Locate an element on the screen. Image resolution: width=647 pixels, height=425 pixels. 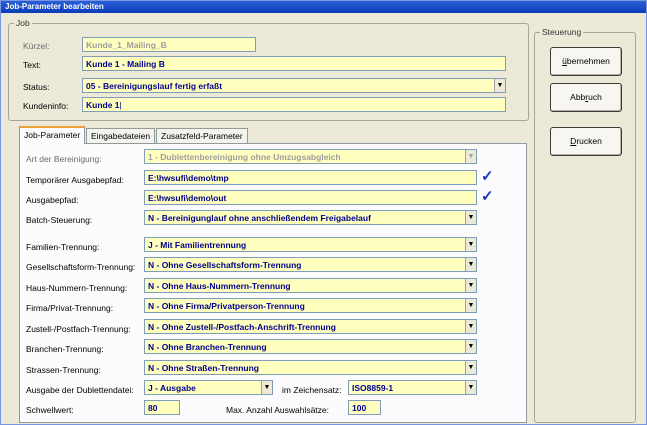
abbruch-button: Abbruch is located at coordinates (586, 97).